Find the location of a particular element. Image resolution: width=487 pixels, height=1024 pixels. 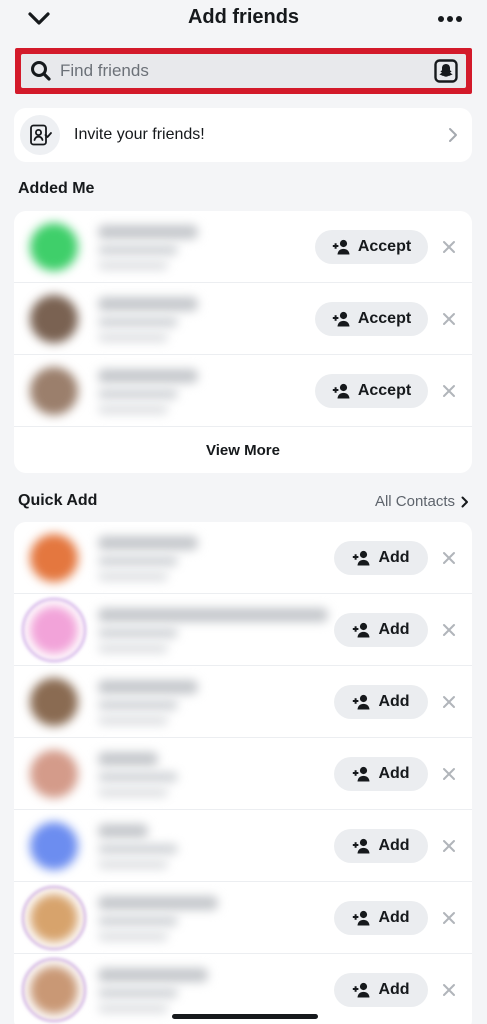

page-title: Add friends is located at coordinates (243, 17).